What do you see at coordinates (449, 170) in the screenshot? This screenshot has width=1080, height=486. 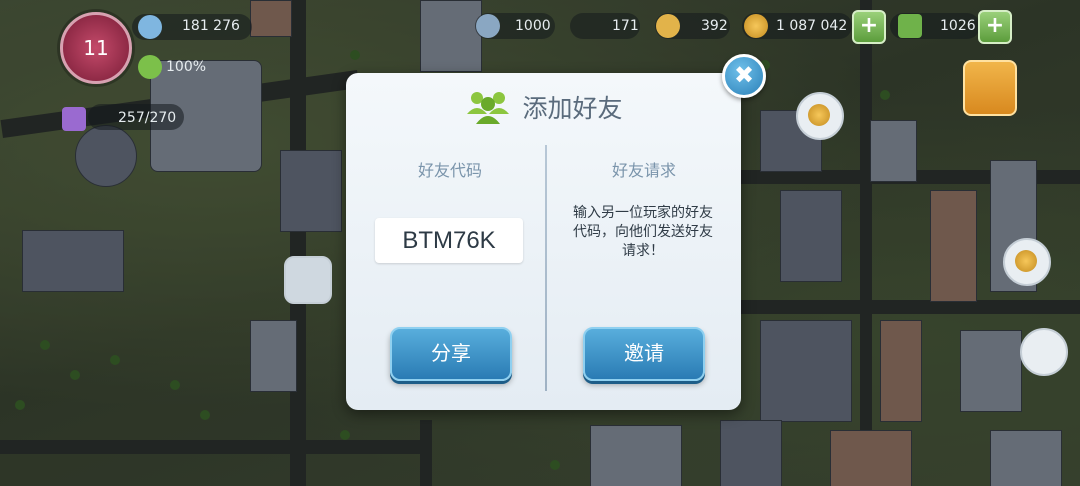 I see `friend-code-heading: 好友代码` at bounding box center [449, 170].